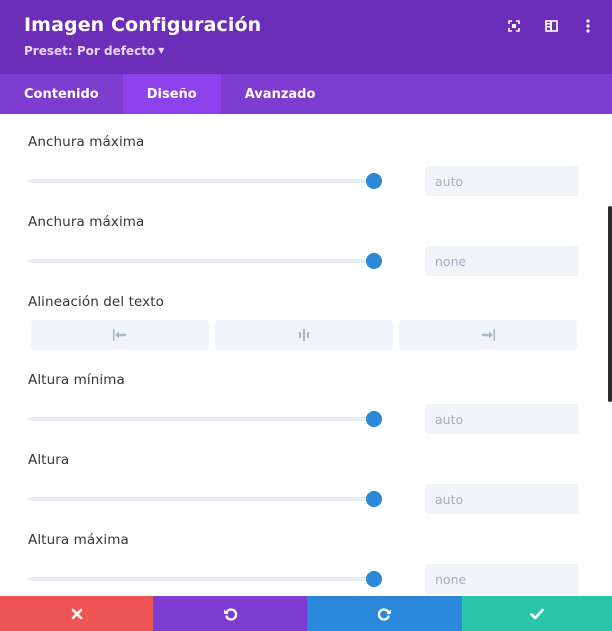  What do you see at coordinates (303, 245) in the screenshot?
I see `field-max-width-2: Anchura máxima none` at bounding box center [303, 245].